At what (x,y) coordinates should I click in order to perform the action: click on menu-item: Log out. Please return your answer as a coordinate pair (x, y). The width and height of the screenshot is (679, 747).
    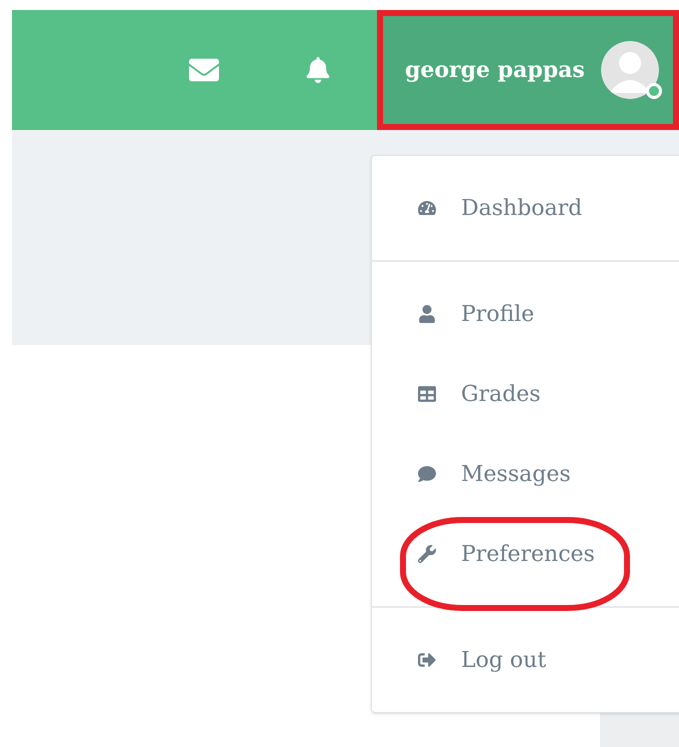
    Looking at the image, I should click on (525, 660).